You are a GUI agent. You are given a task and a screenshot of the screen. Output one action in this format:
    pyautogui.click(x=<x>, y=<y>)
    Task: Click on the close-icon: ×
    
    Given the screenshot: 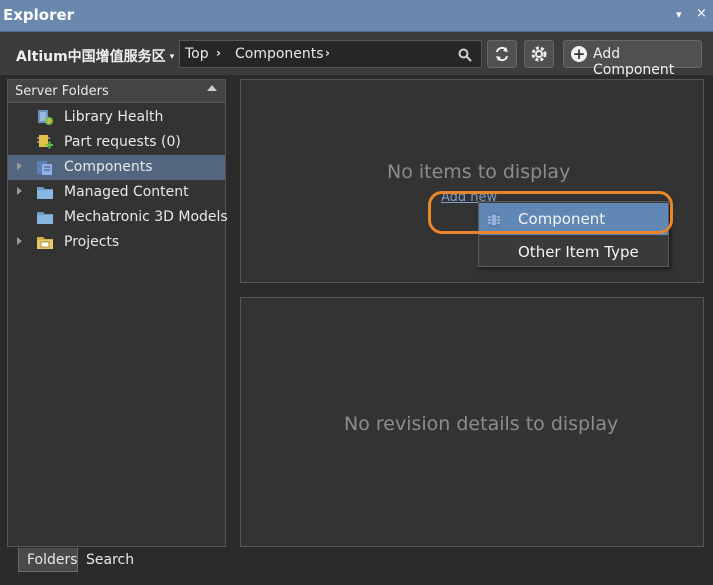 What is the action you would take?
    pyautogui.click(x=701, y=13)
    